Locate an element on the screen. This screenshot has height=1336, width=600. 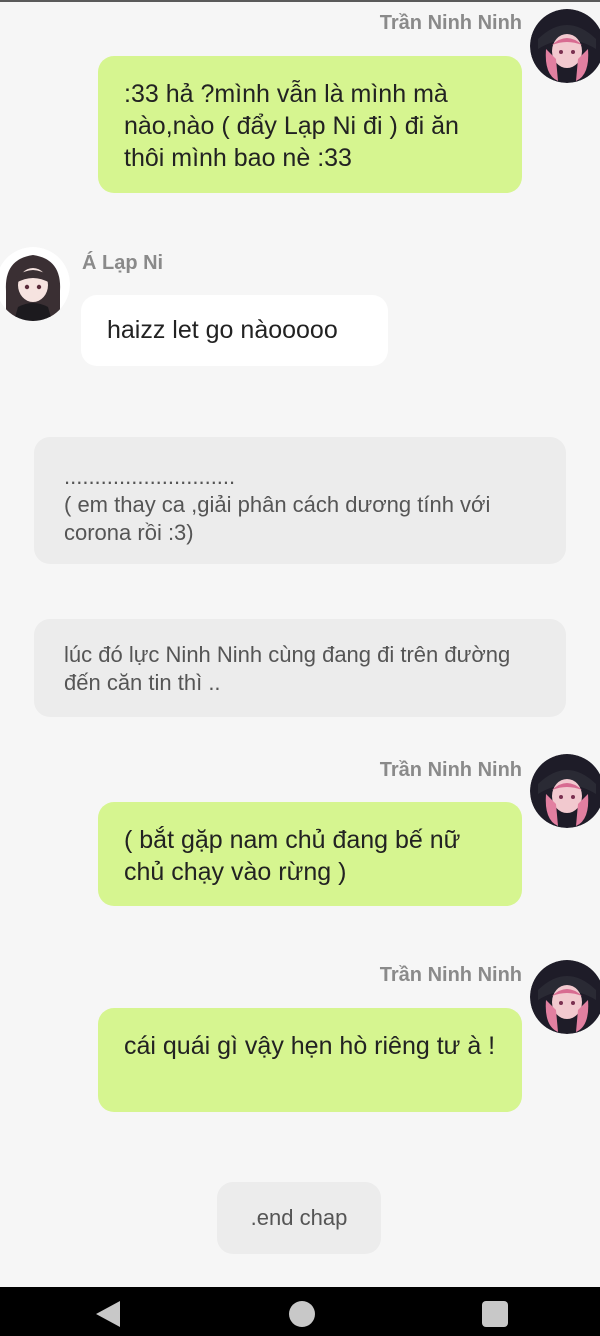
system-navigation-bar is located at coordinates (300, 1311).